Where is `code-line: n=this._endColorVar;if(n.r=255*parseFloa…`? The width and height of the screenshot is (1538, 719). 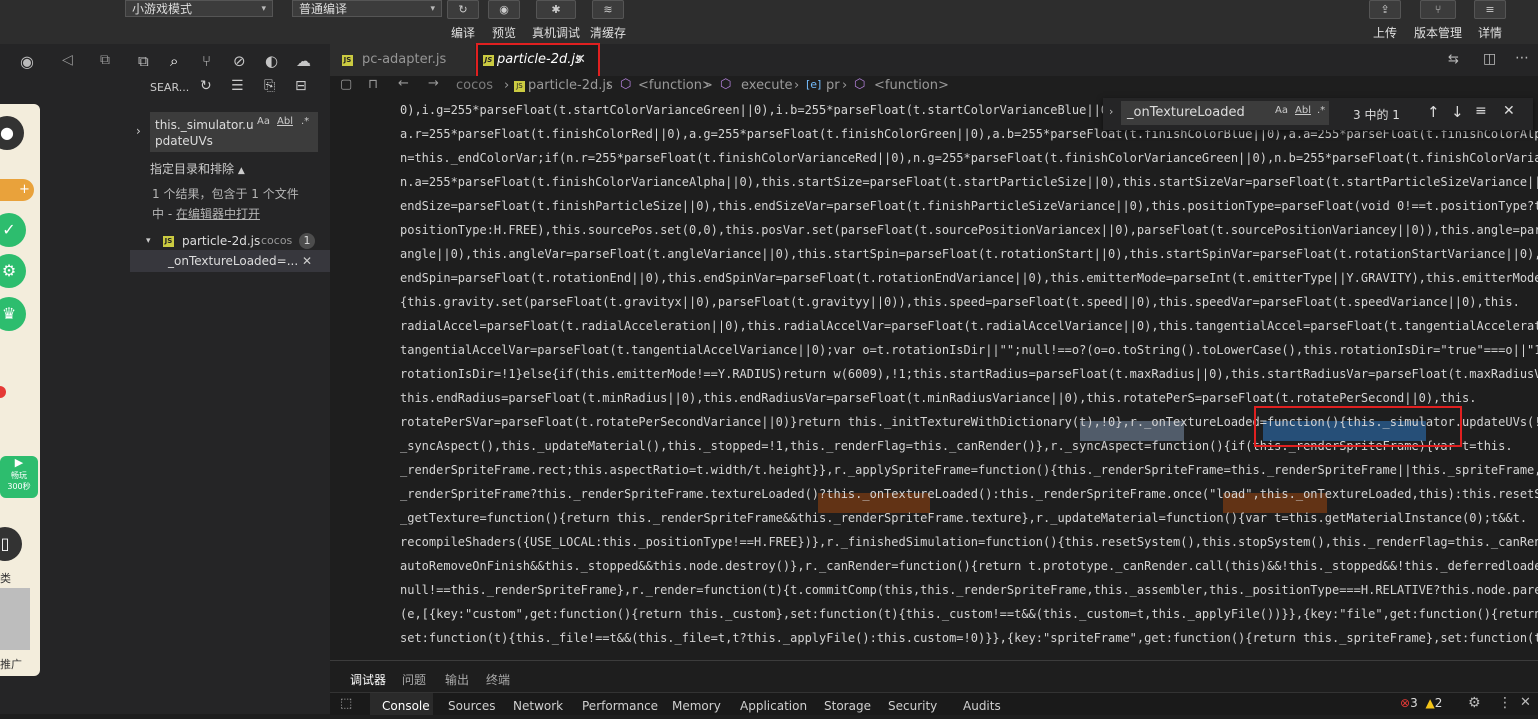
code-line: n=this._endColorVar;if(n.r=255*parseFloa… is located at coordinates (969, 158).